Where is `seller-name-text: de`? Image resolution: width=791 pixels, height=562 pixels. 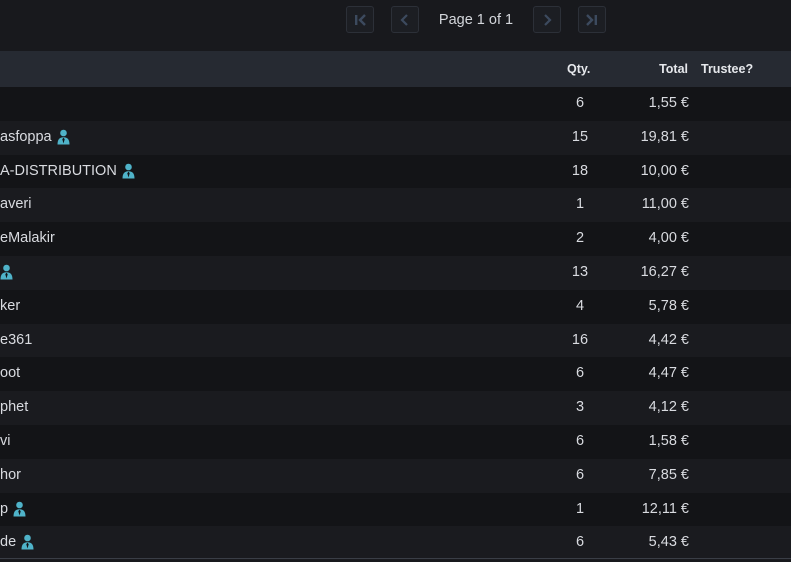
seller-name-text: de is located at coordinates (8, 542).